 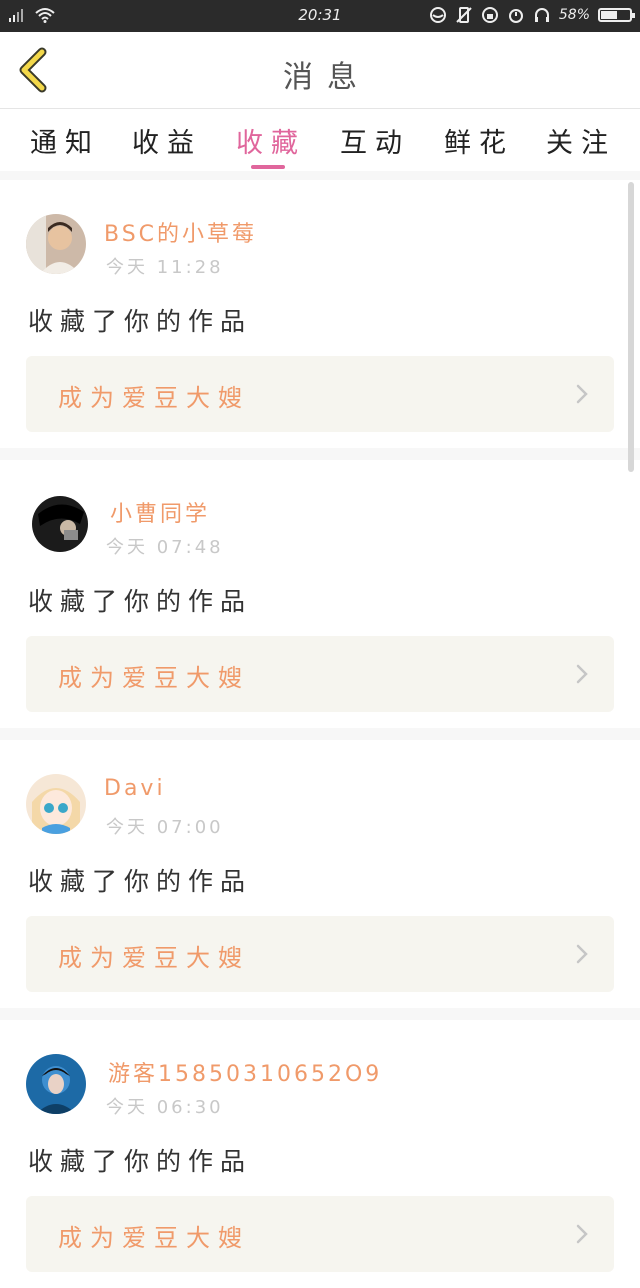 I want to click on page-title: 消息, so click(x=327, y=77).